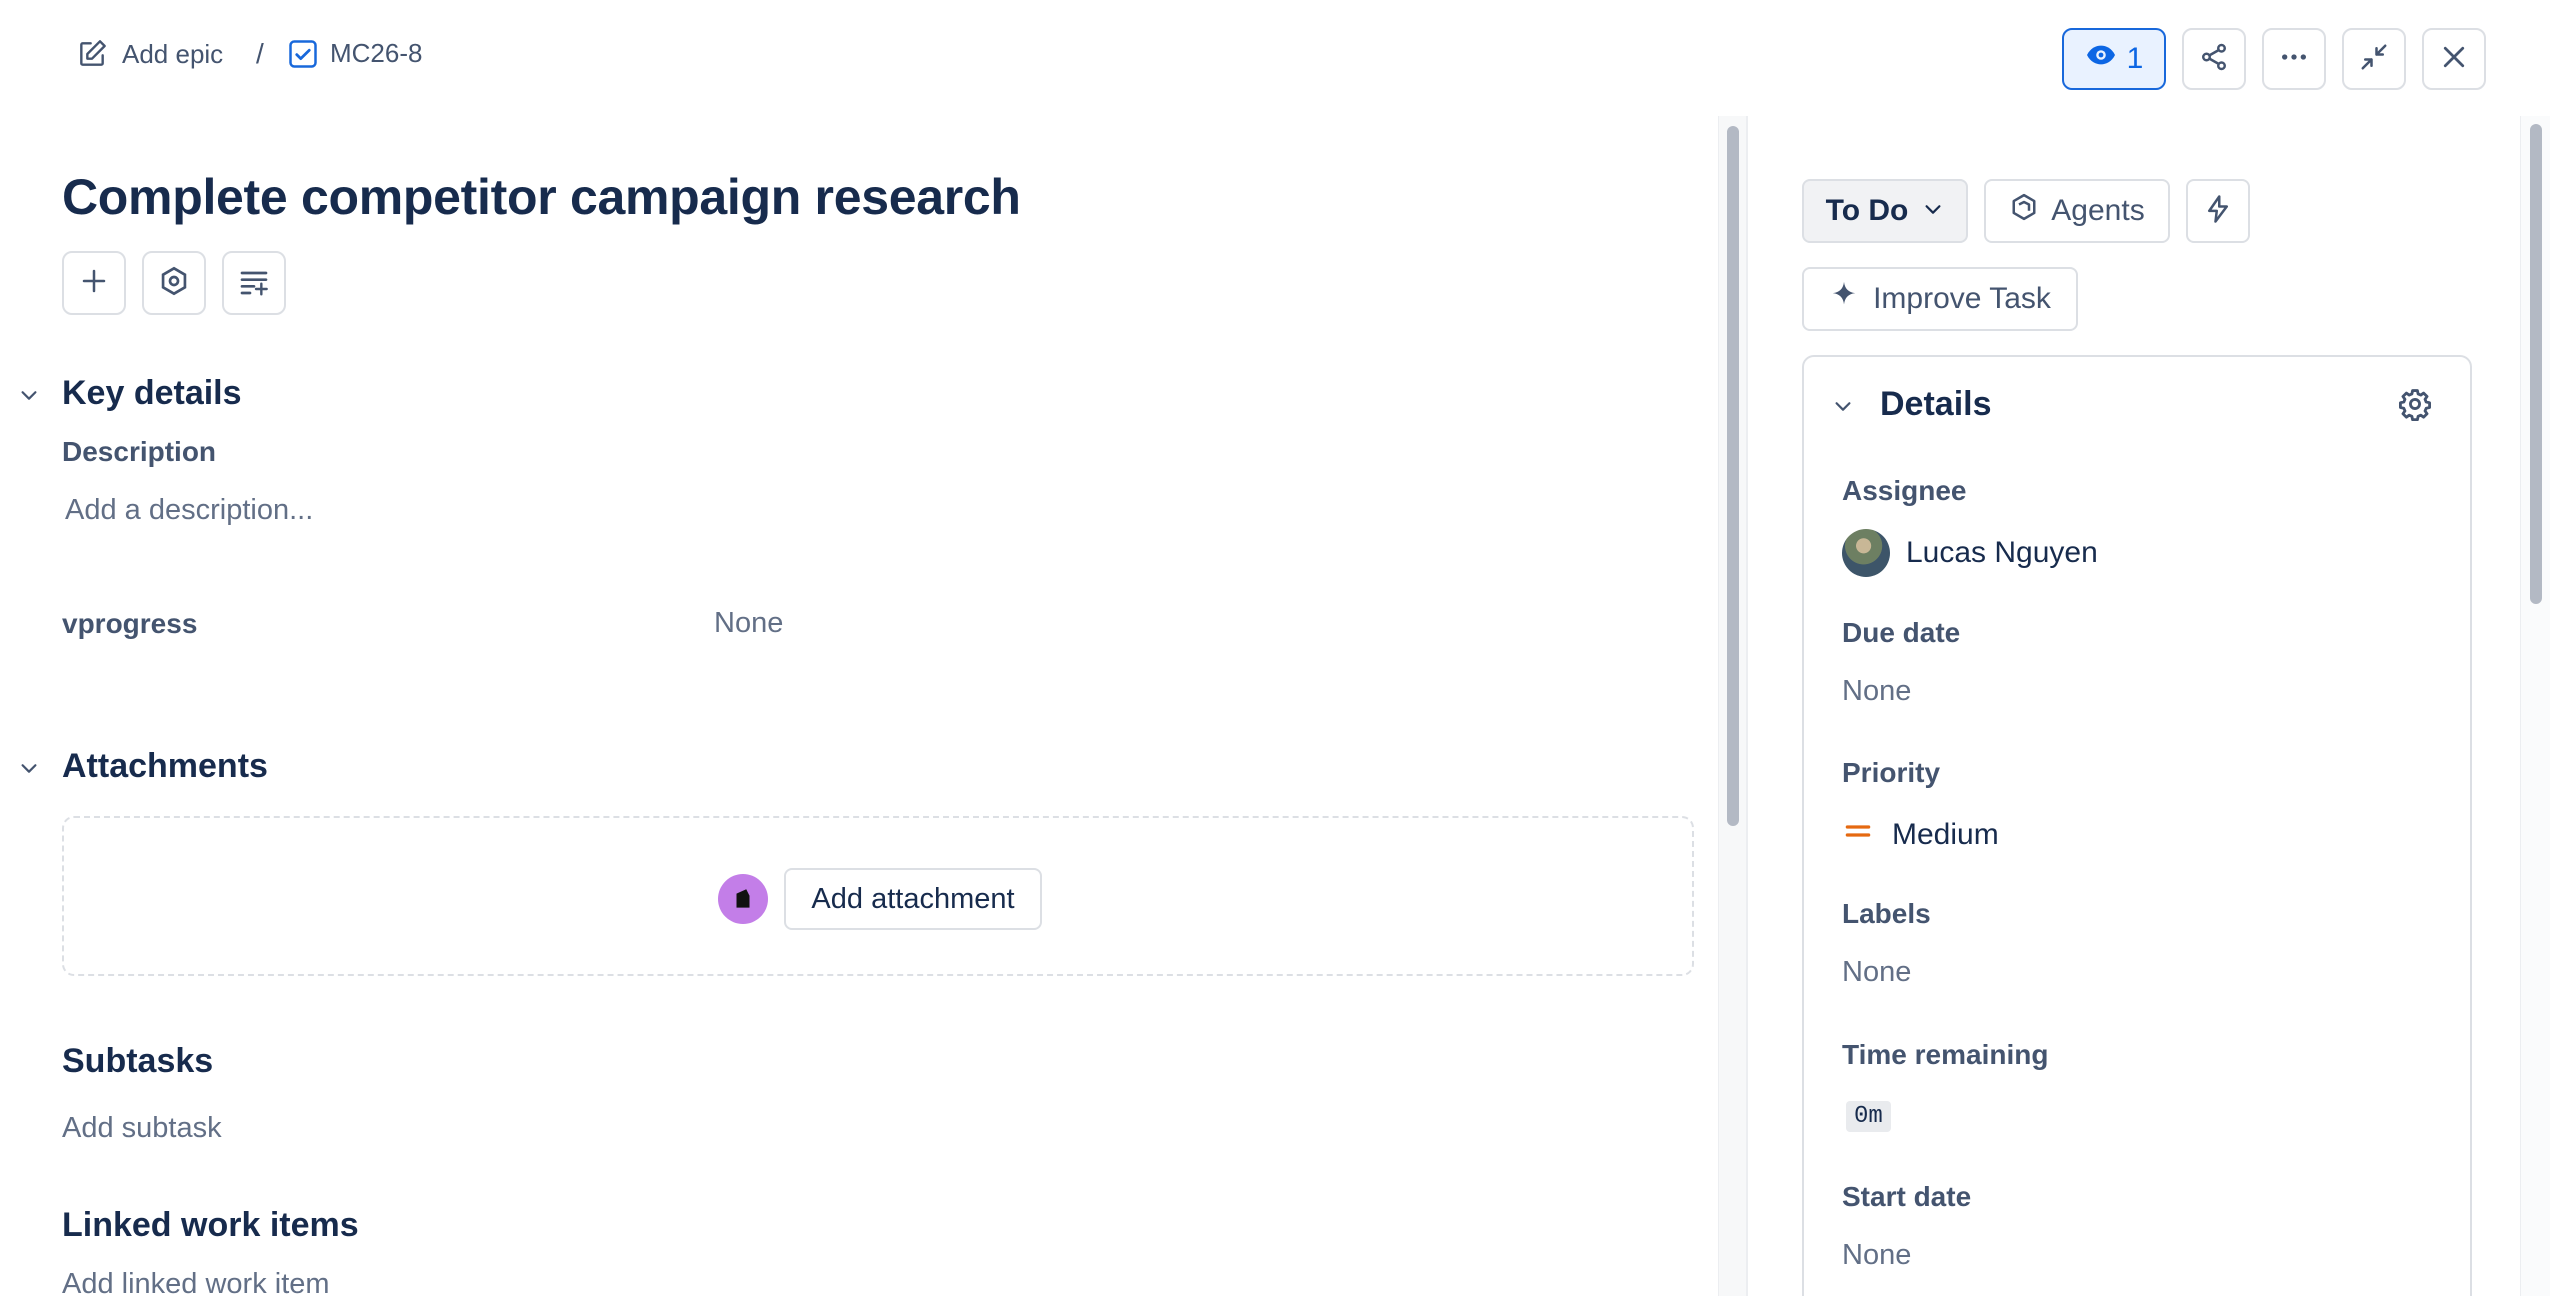 Image resolution: width=2550 pixels, height=1296 pixels. What do you see at coordinates (1876, 1255) in the screenshot?
I see `start-date-value: None` at bounding box center [1876, 1255].